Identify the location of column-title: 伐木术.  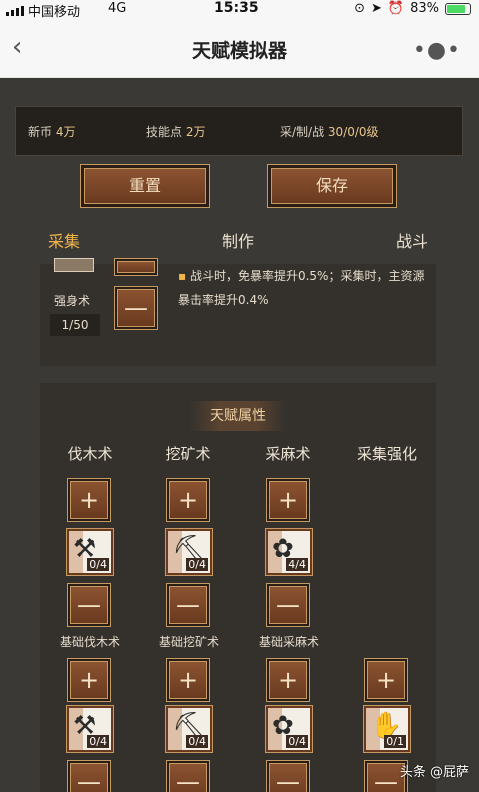
(90, 454).